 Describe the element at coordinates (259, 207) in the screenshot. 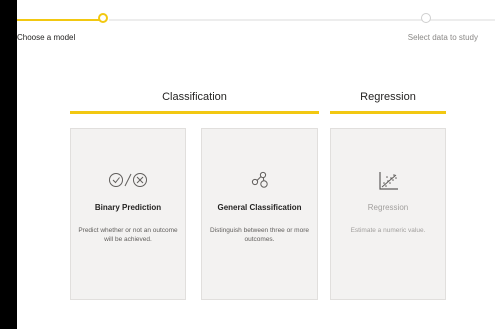

I see `card-title: General Classification` at that location.